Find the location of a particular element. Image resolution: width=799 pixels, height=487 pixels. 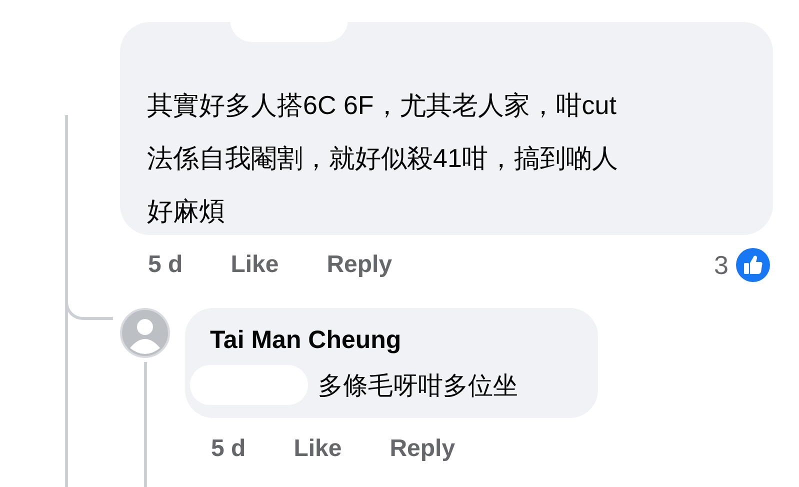

reaction-count: 3 is located at coordinates (721, 265).